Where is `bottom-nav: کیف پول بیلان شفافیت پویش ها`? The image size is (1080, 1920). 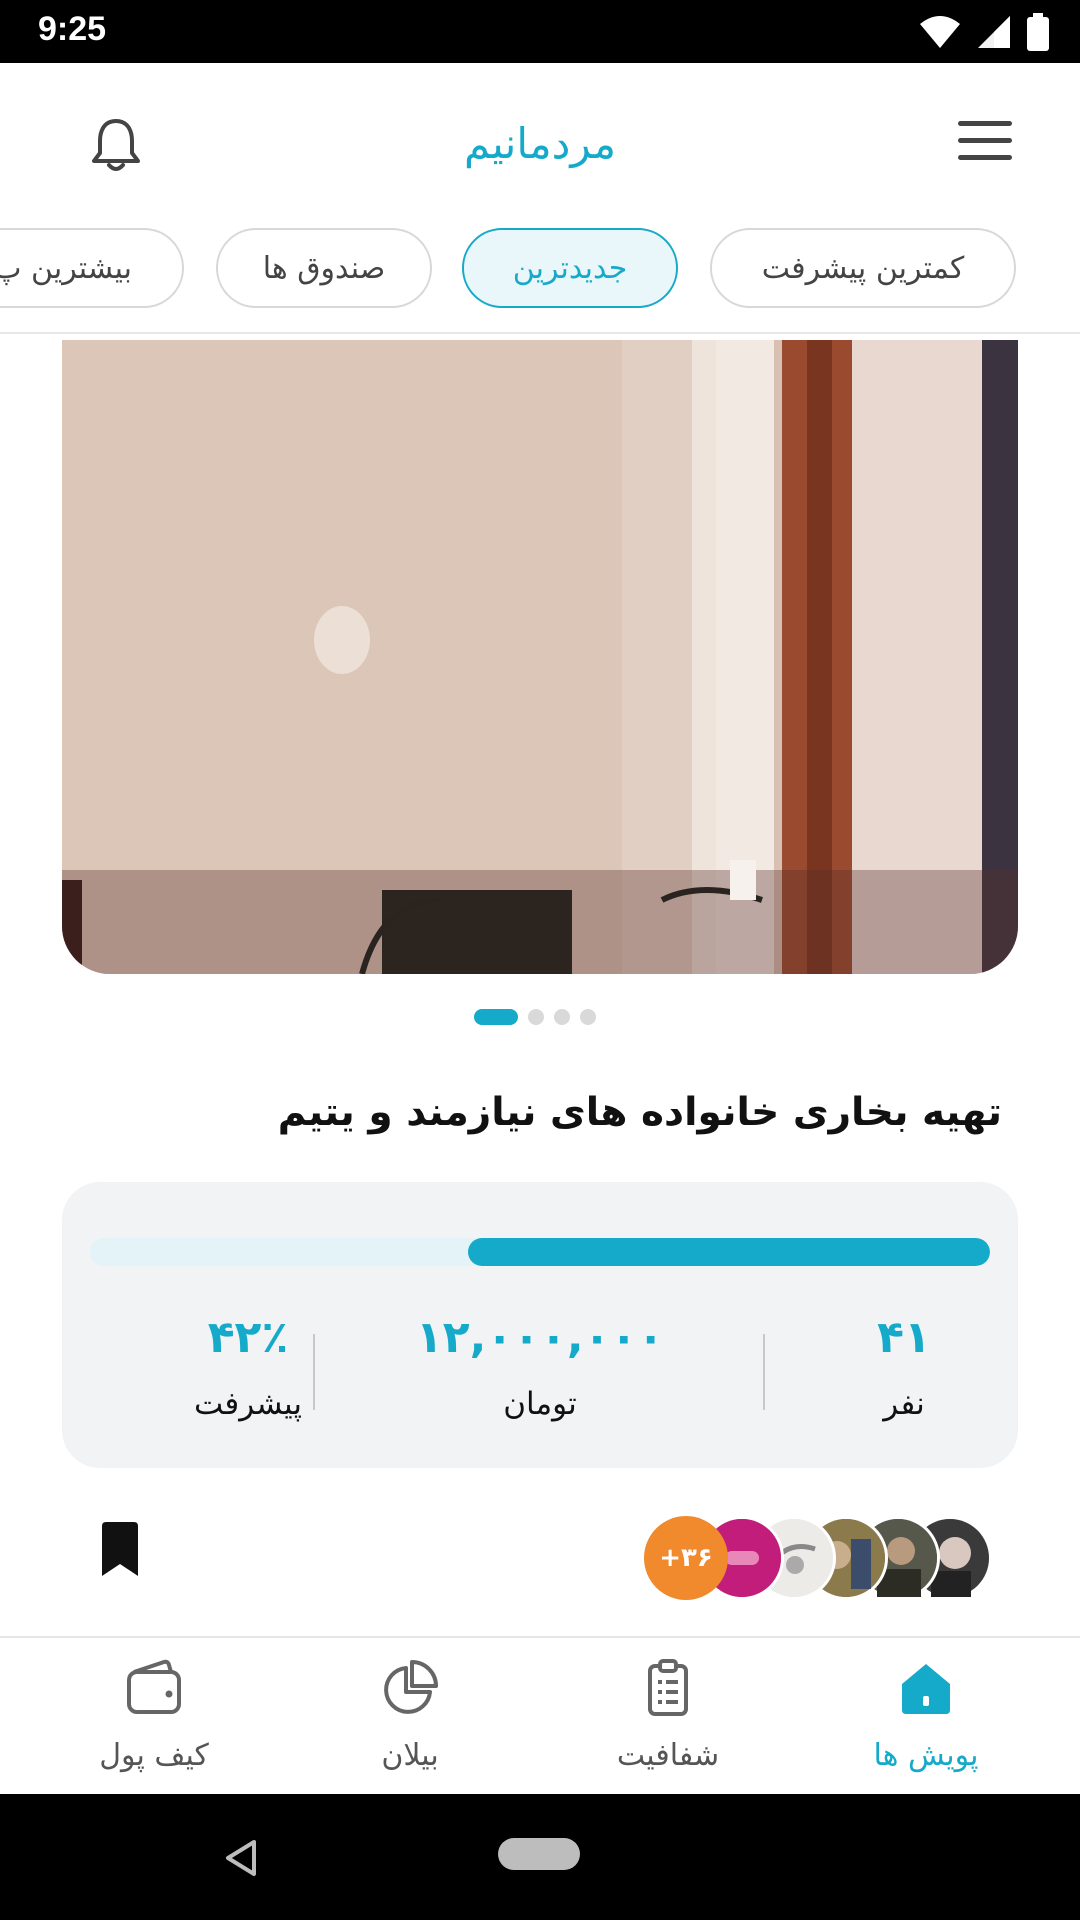
bottom-nav: کیف پول بیلان شفافیت پویش ها is located at coordinates (540, 1715).